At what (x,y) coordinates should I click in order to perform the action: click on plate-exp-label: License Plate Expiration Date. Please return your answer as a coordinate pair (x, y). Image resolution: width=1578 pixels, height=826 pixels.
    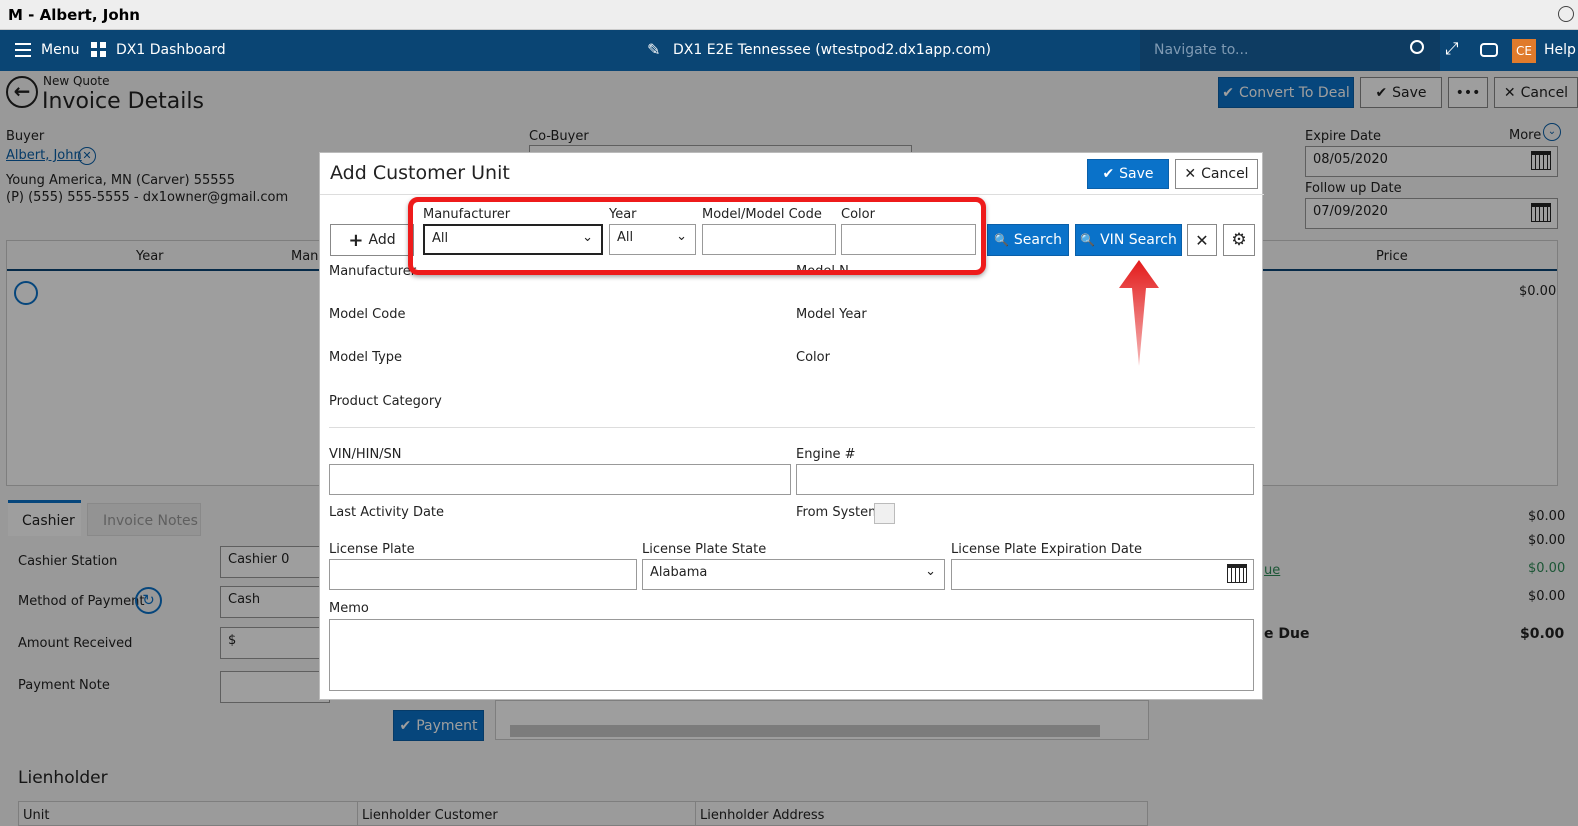
    Looking at the image, I should click on (1046, 549).